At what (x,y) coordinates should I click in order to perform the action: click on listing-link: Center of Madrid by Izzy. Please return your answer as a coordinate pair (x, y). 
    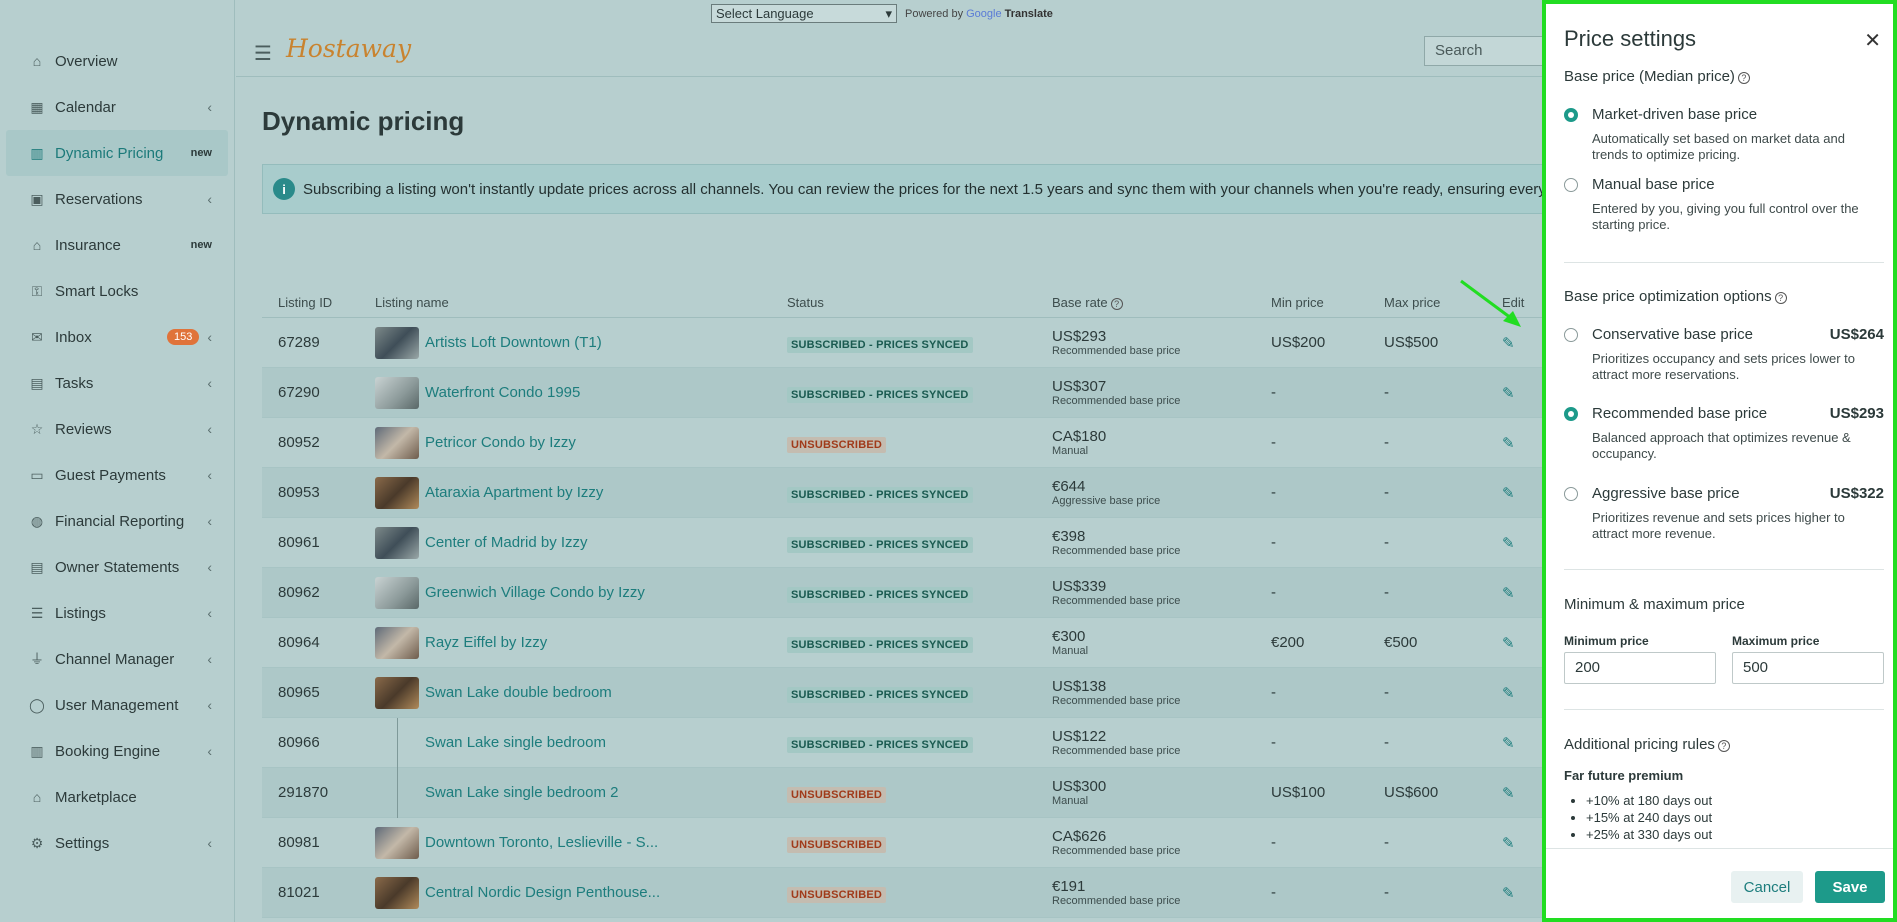
    Looking at the image, I should click on (506, 542).